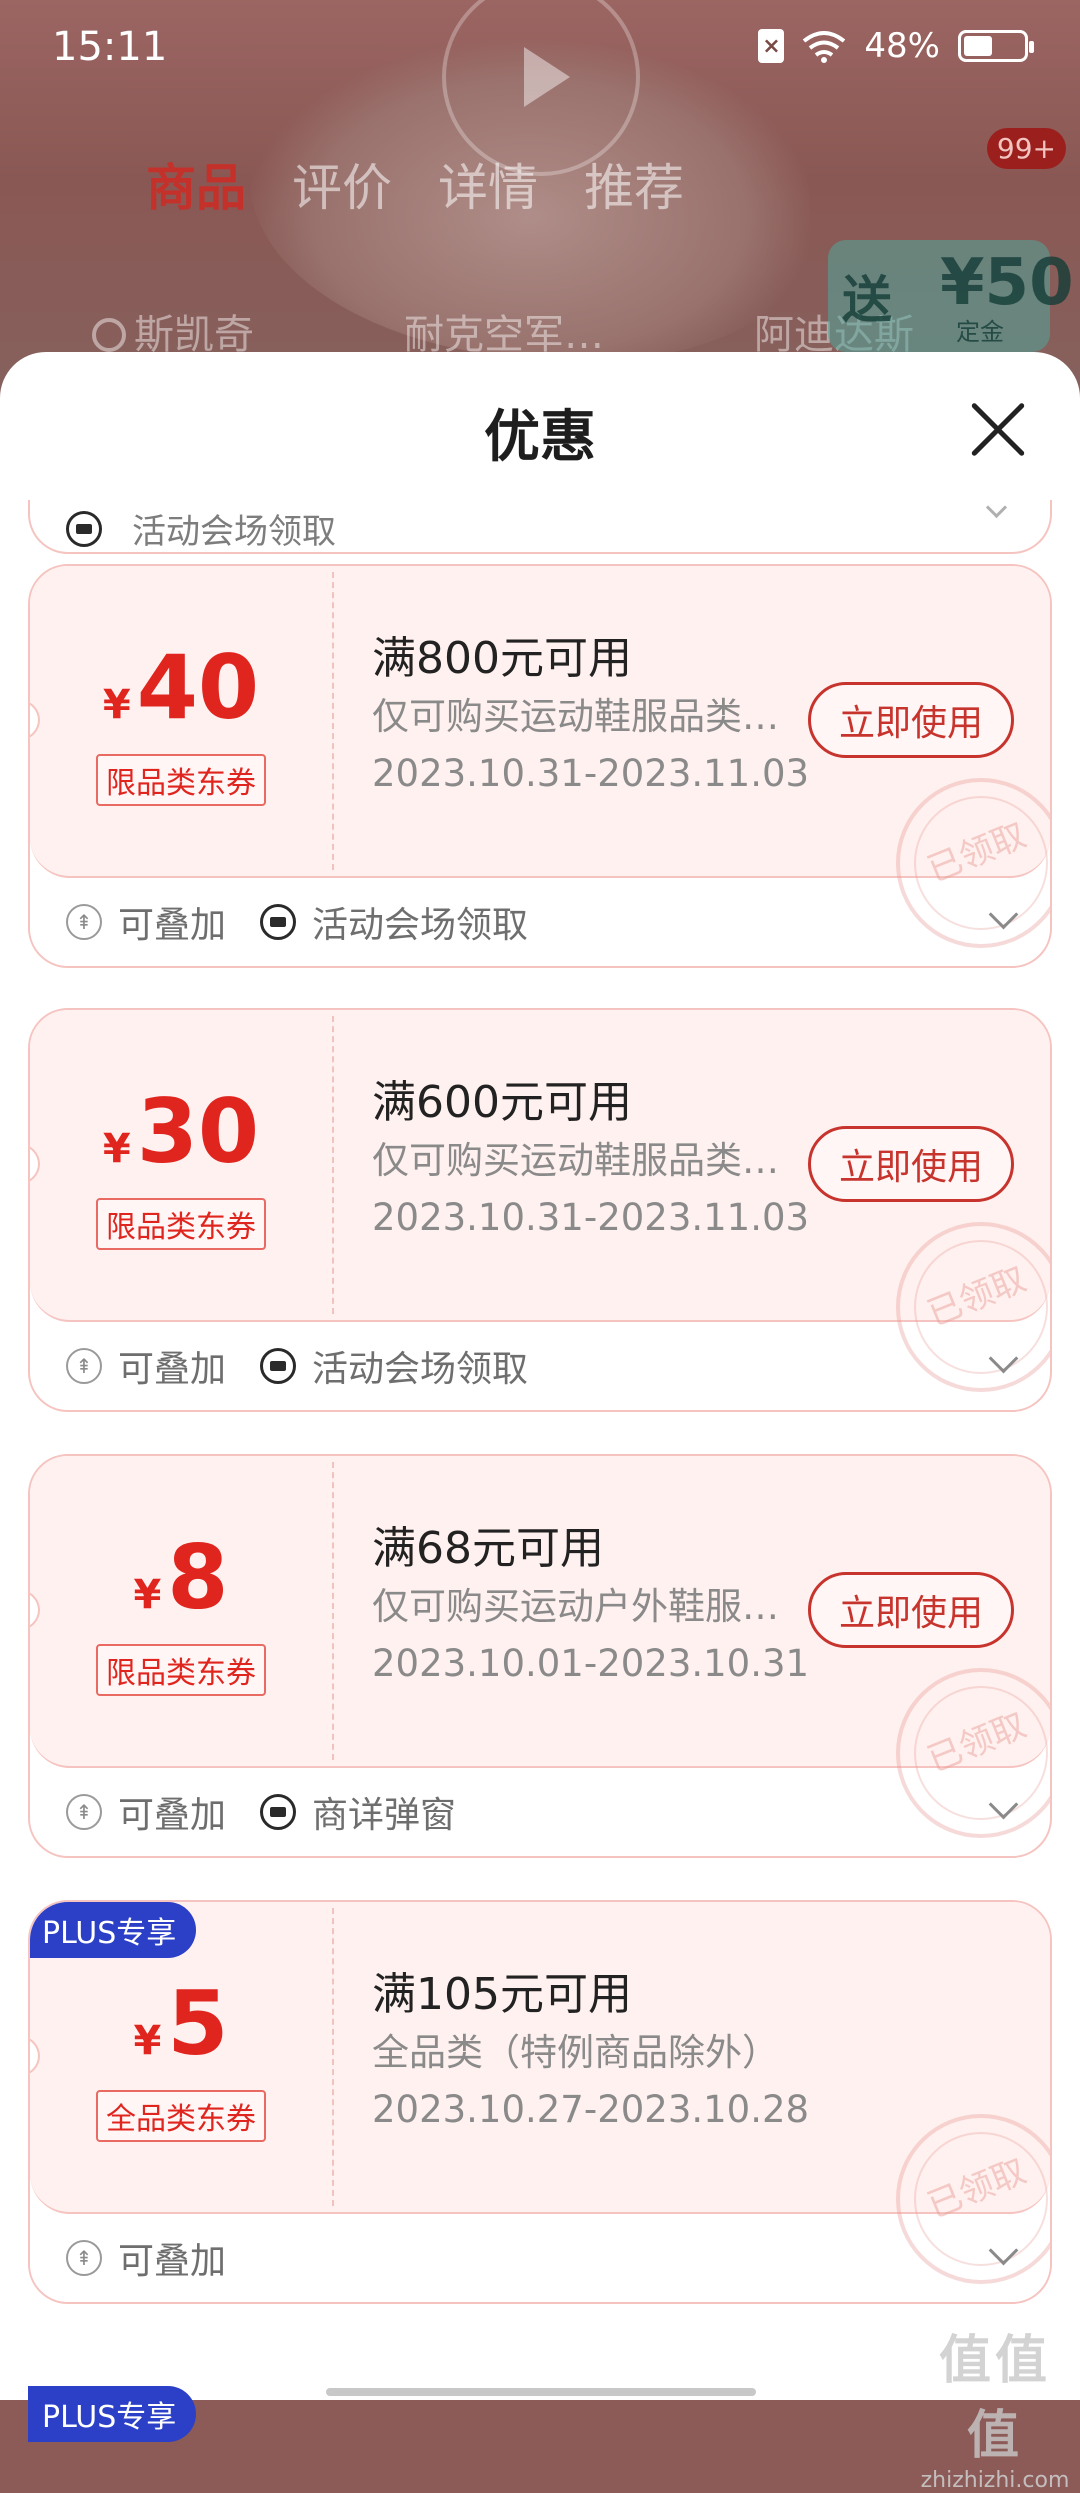  I want to click on coupon-scope: 全品类（特例商品除外）, so click(575, 2052).